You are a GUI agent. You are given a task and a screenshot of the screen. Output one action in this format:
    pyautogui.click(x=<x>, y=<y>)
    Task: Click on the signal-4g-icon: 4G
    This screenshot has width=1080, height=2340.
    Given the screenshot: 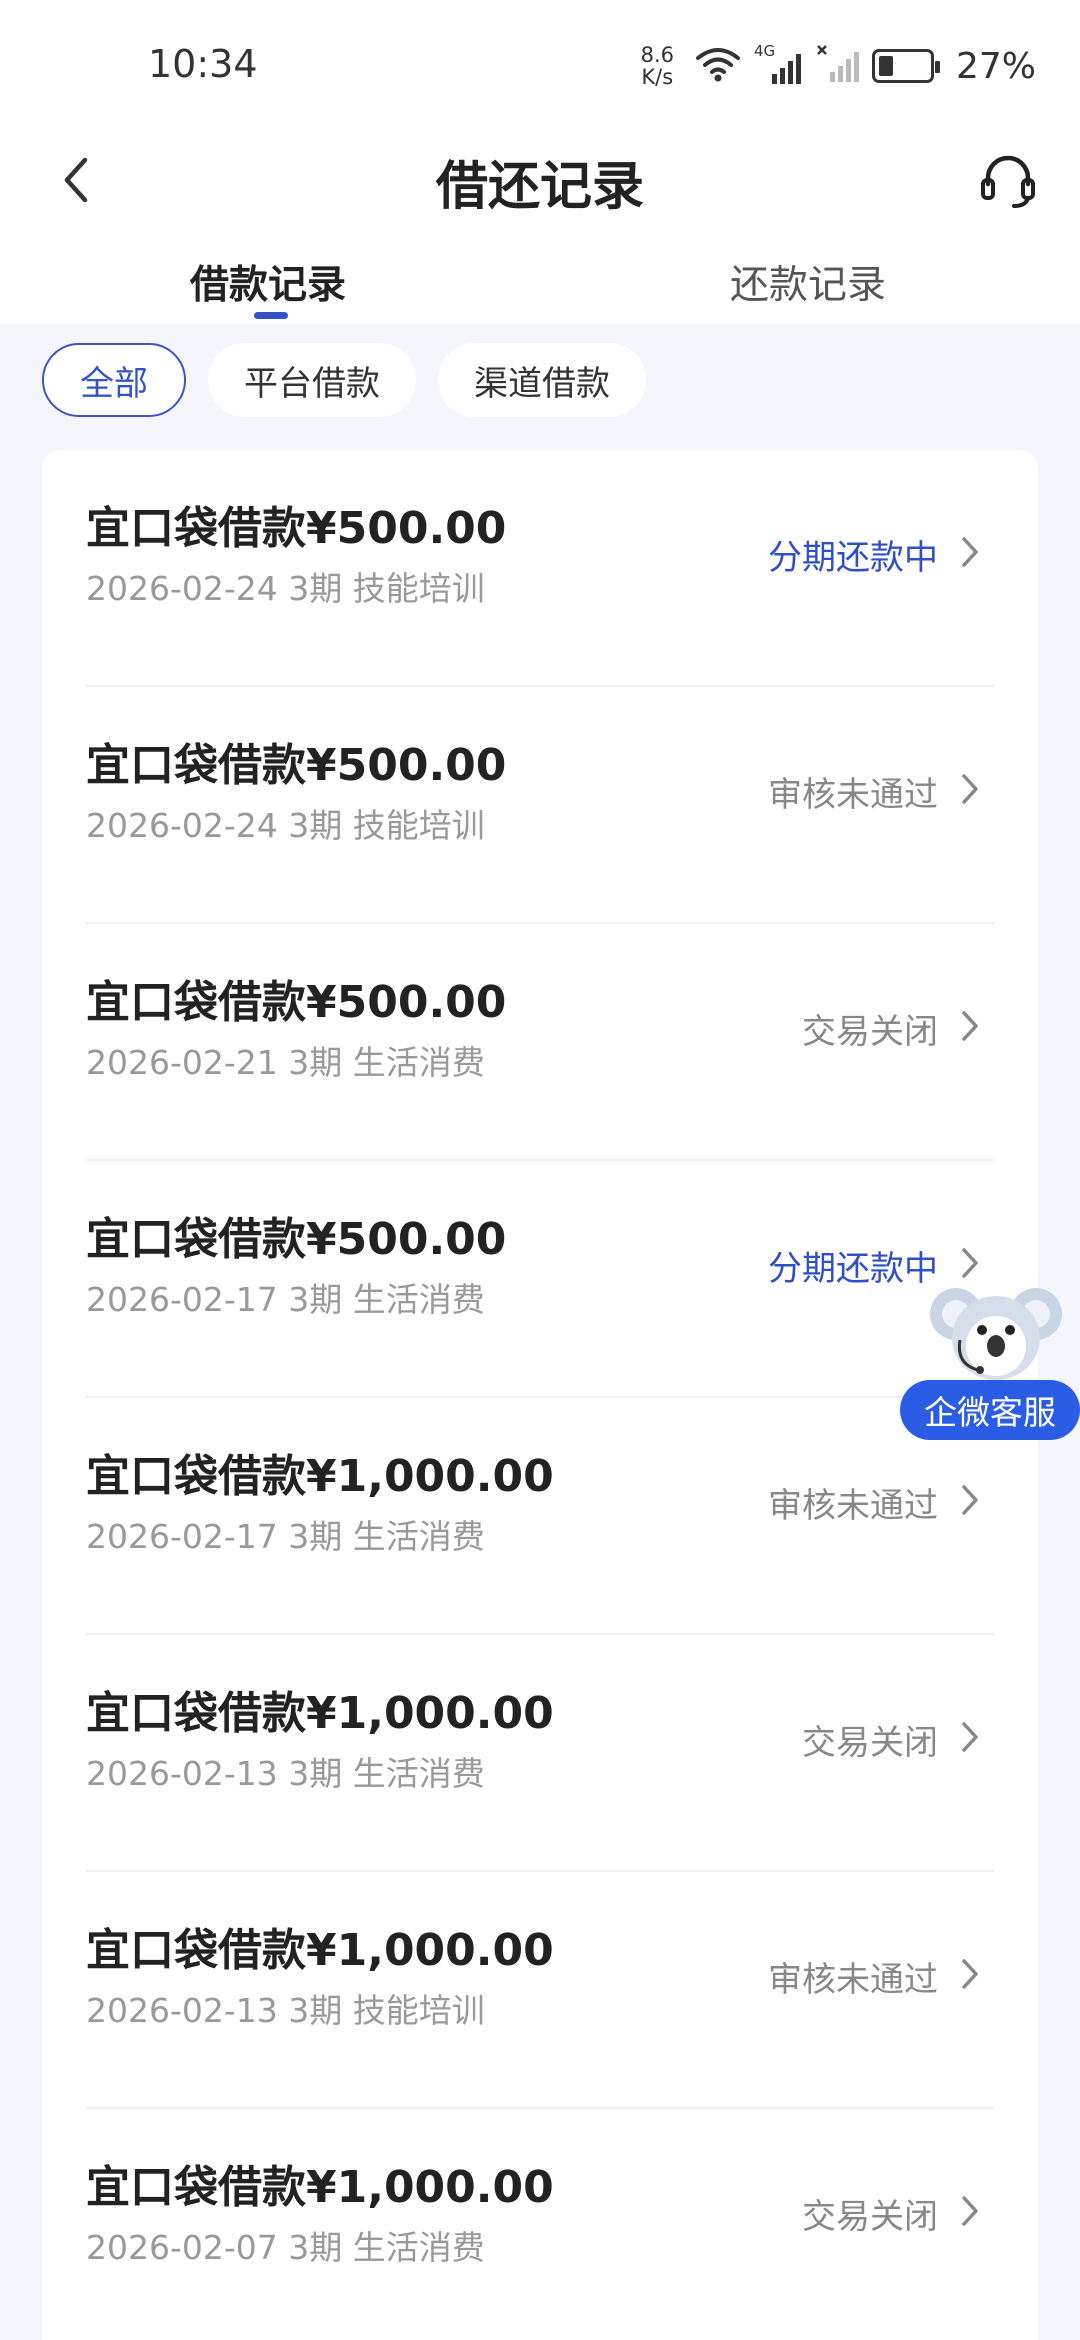 What is the action you would take?
    pyautogui.click(x=779, y=64)
    